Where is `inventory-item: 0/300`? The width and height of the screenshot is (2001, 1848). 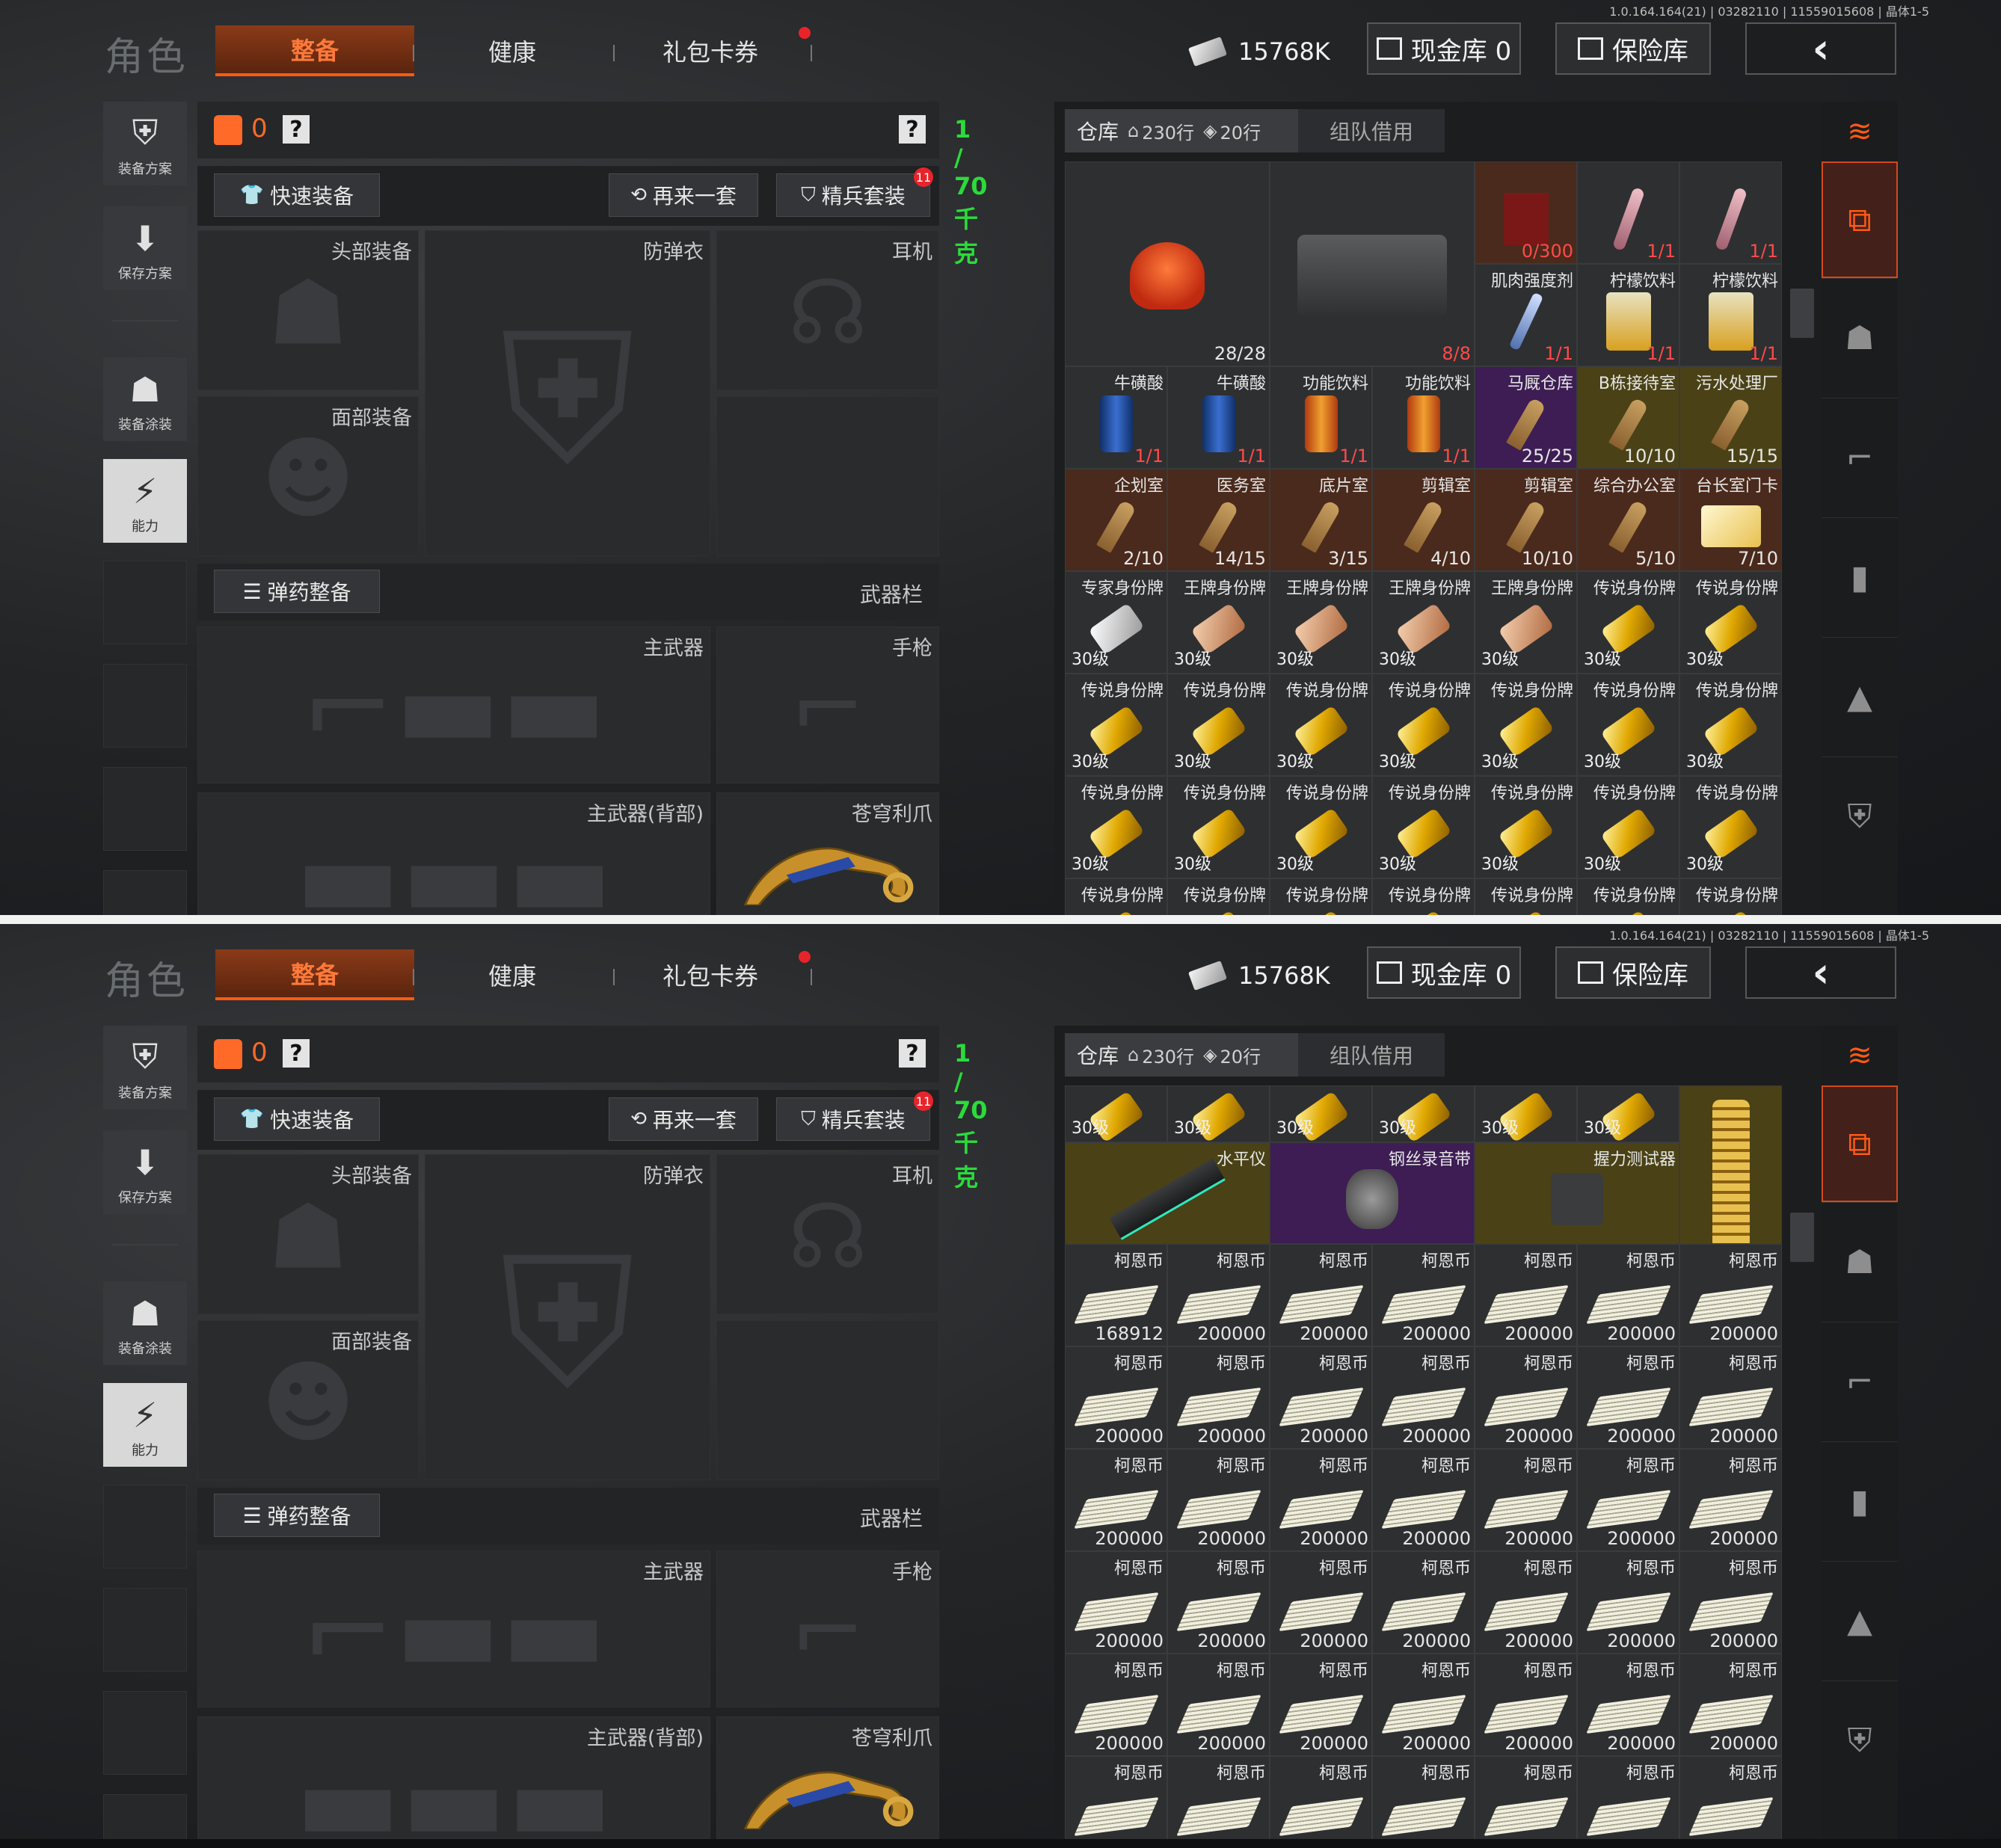
inventory-item: 0/300 is located at coordinates (1526, 212).